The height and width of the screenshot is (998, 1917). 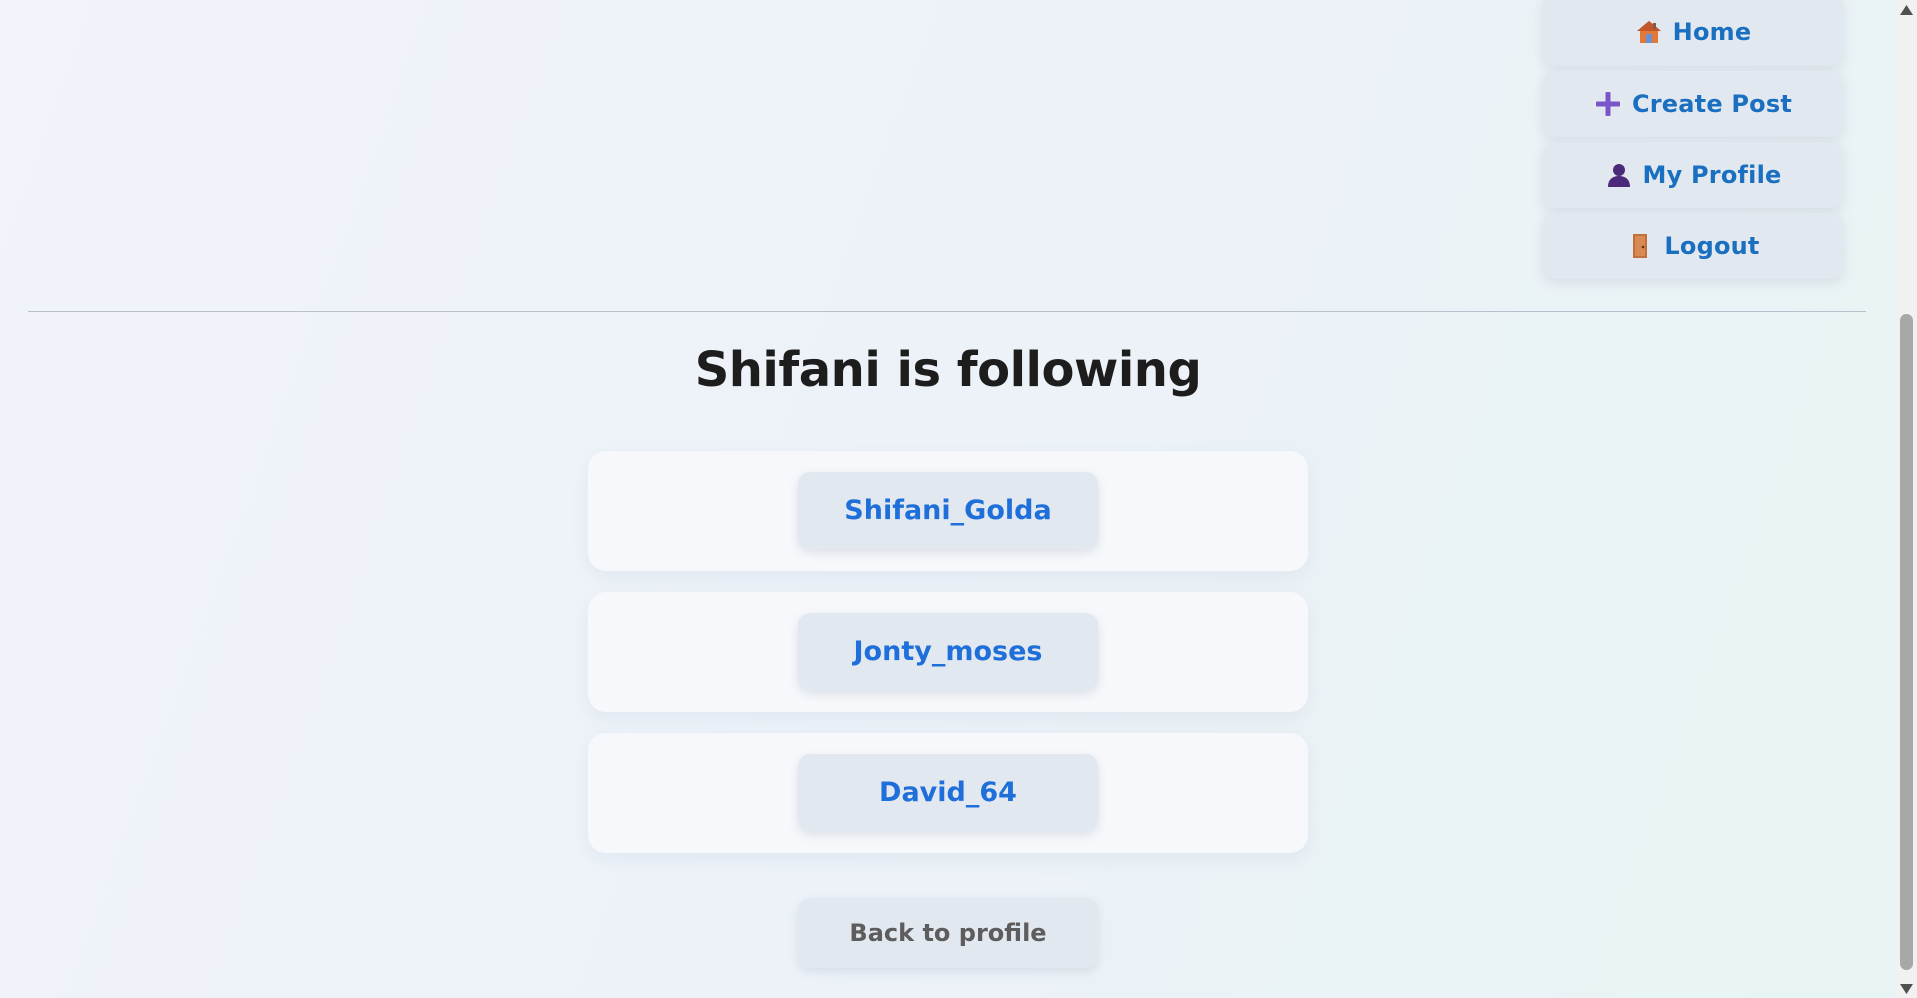 I want to click on nav-create-post-button: Create Post, so click(x=1693, y=104).